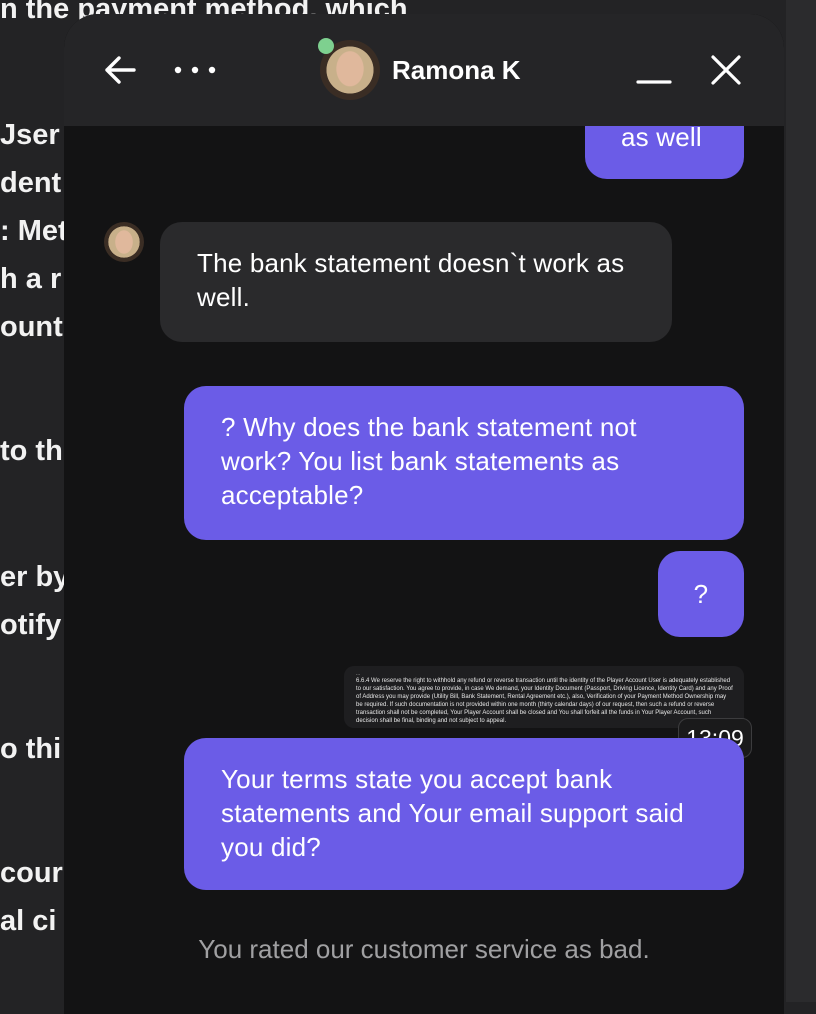 The image size is (816, 1014). I want to click on back-button, so click(120, 70).